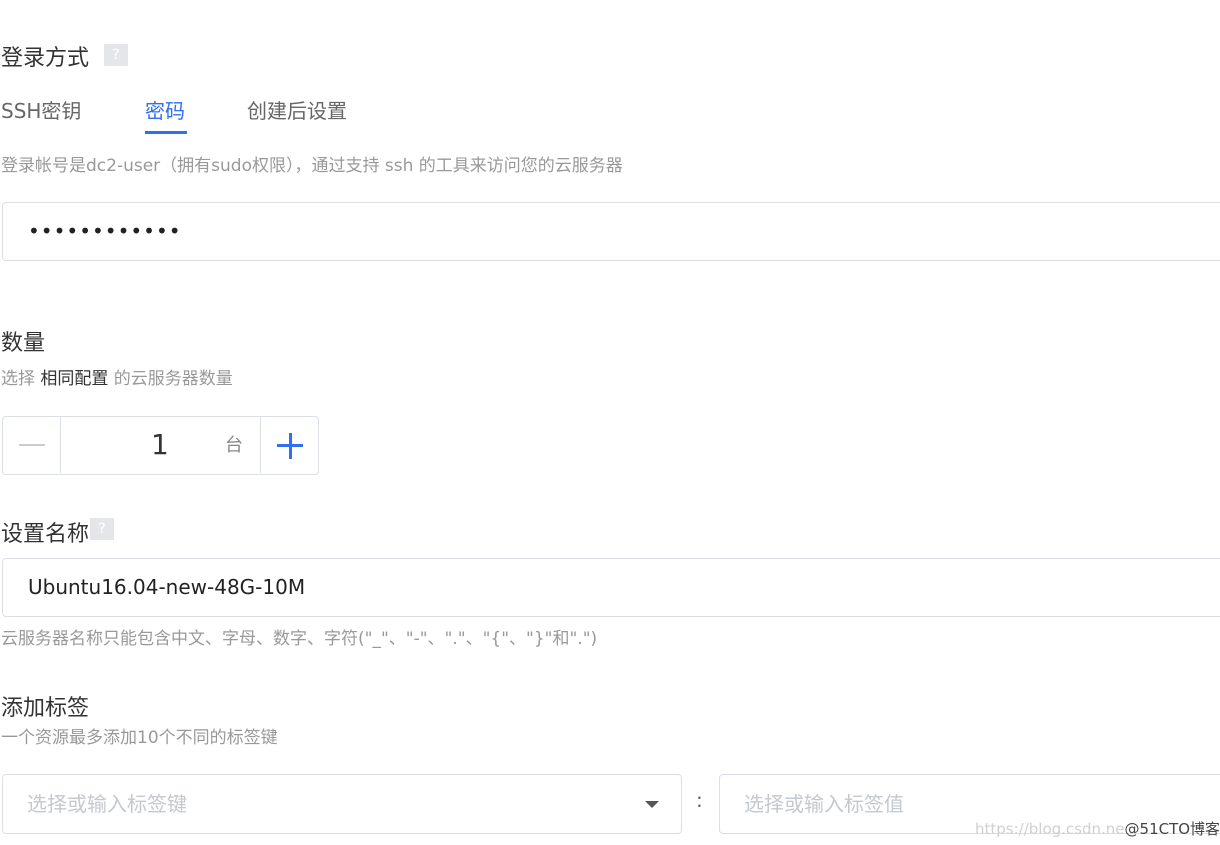  I want to click on quantity-value: 1, so click(160, 445).